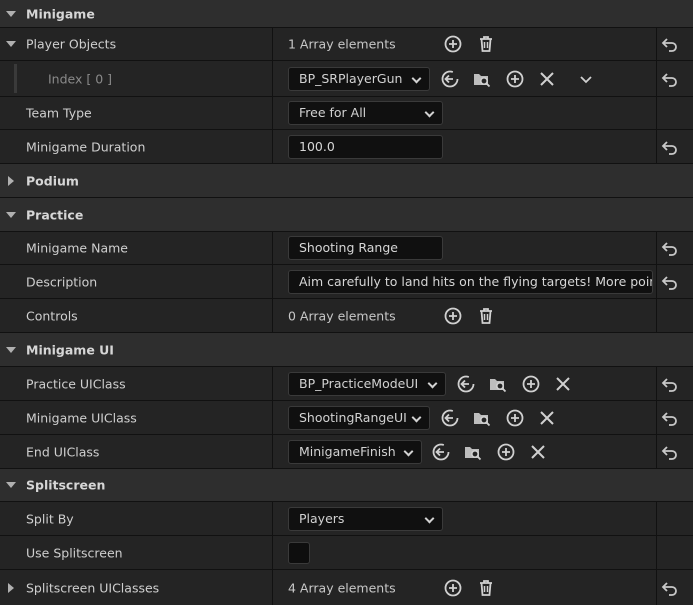  I want to click on property-label: Use Splitscreen, so click(74, 552).